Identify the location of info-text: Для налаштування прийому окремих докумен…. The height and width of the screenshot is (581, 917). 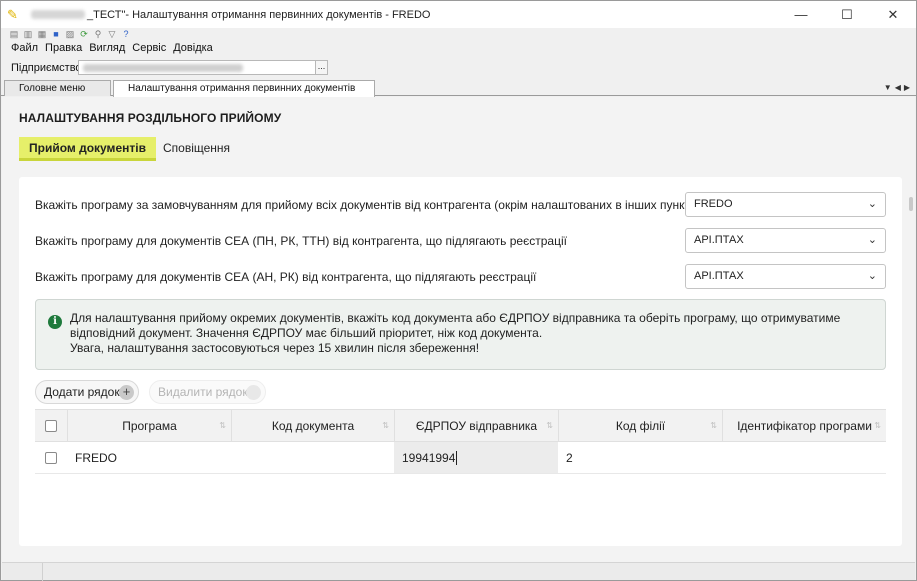
(474, 333).